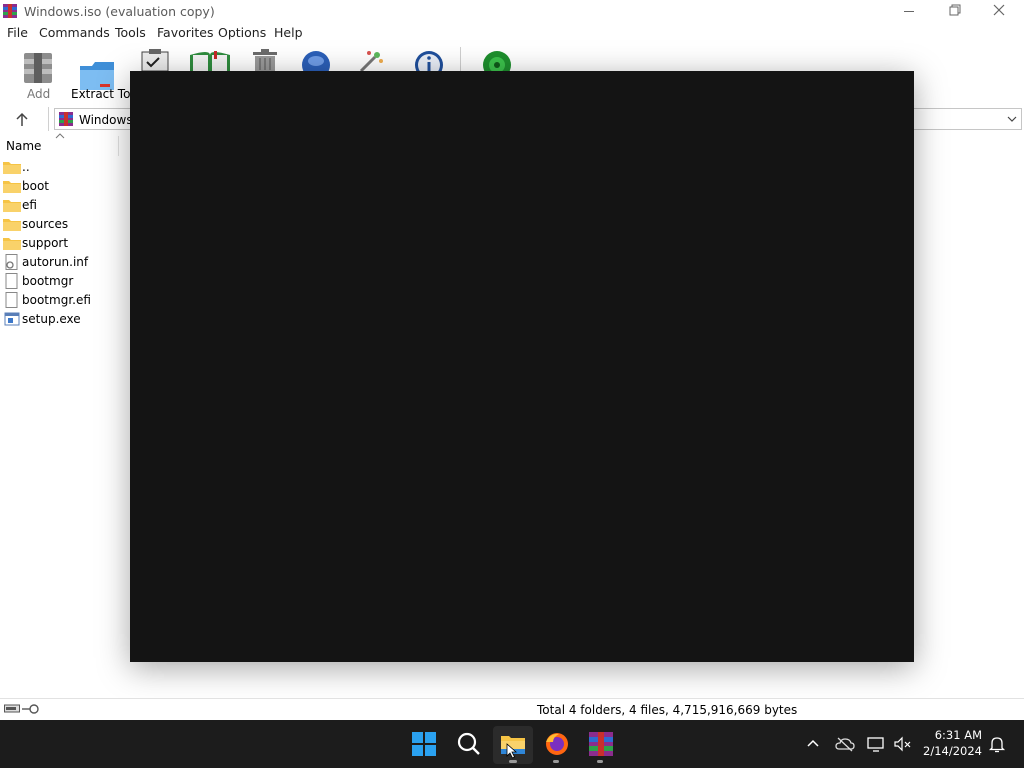 This screenshot has width=1024, height=768. Describe the element at coordinates (288, 32) in the screenshot. I see `menu-help: Help` at that location.